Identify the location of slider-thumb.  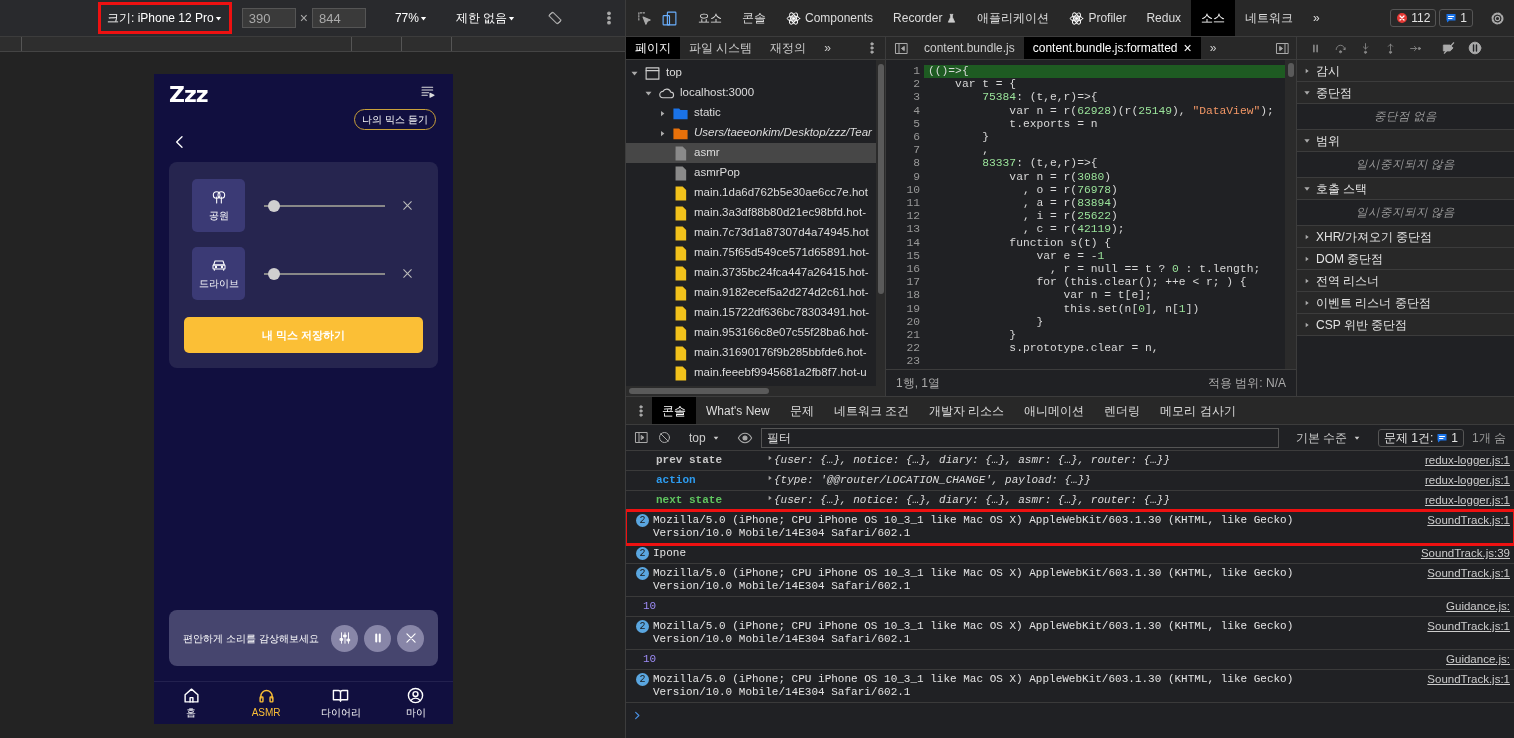
(273, 205).